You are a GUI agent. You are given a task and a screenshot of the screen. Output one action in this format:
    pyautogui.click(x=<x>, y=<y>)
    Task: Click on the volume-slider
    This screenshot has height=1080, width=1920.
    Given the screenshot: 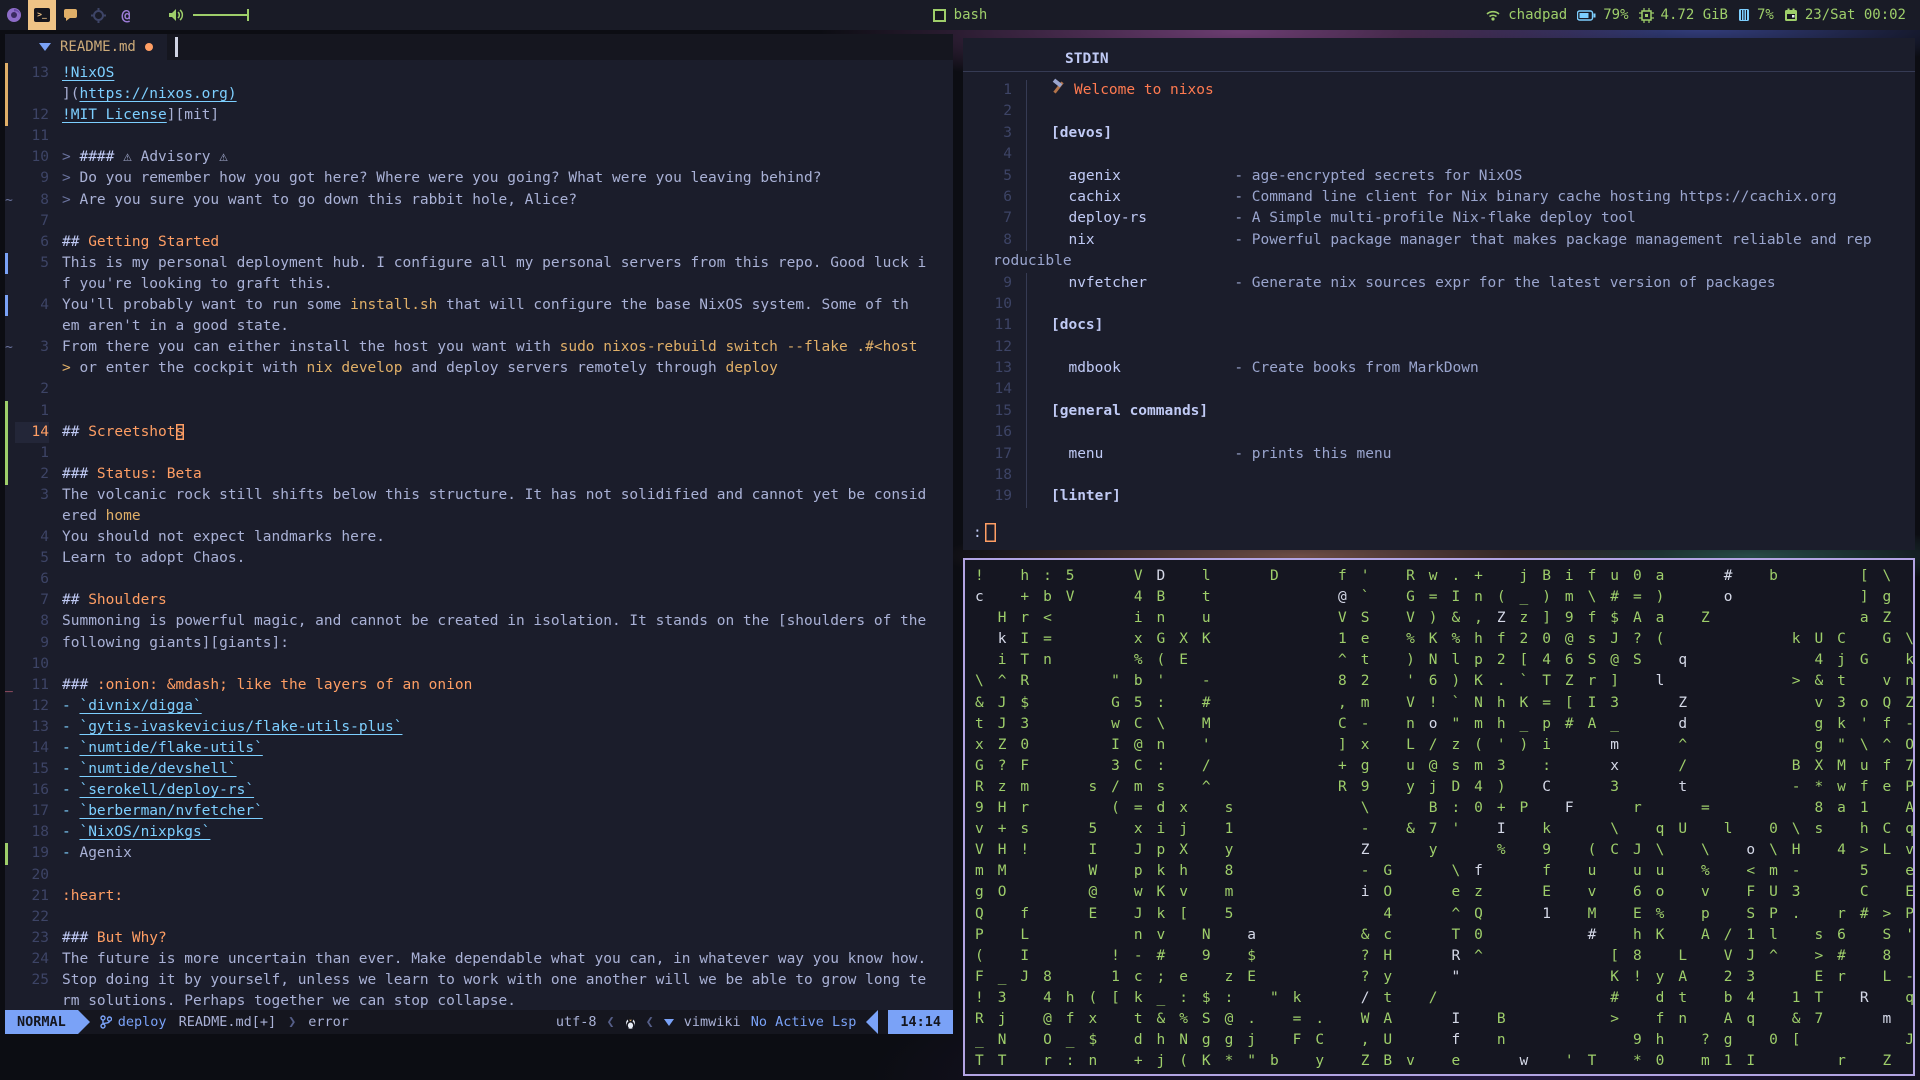 What is the action you would take?
    pyautogui.click(x=221, y=15)
    